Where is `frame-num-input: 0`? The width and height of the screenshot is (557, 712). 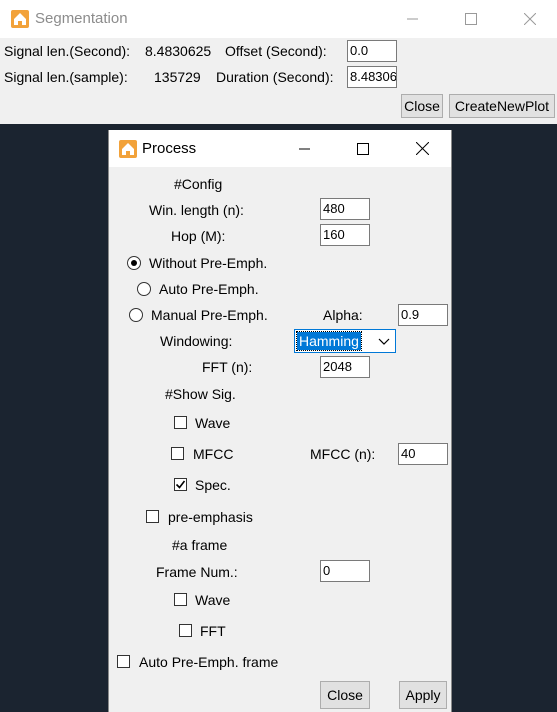 frame-num-input: 0 is located at coordinates (345, 571).